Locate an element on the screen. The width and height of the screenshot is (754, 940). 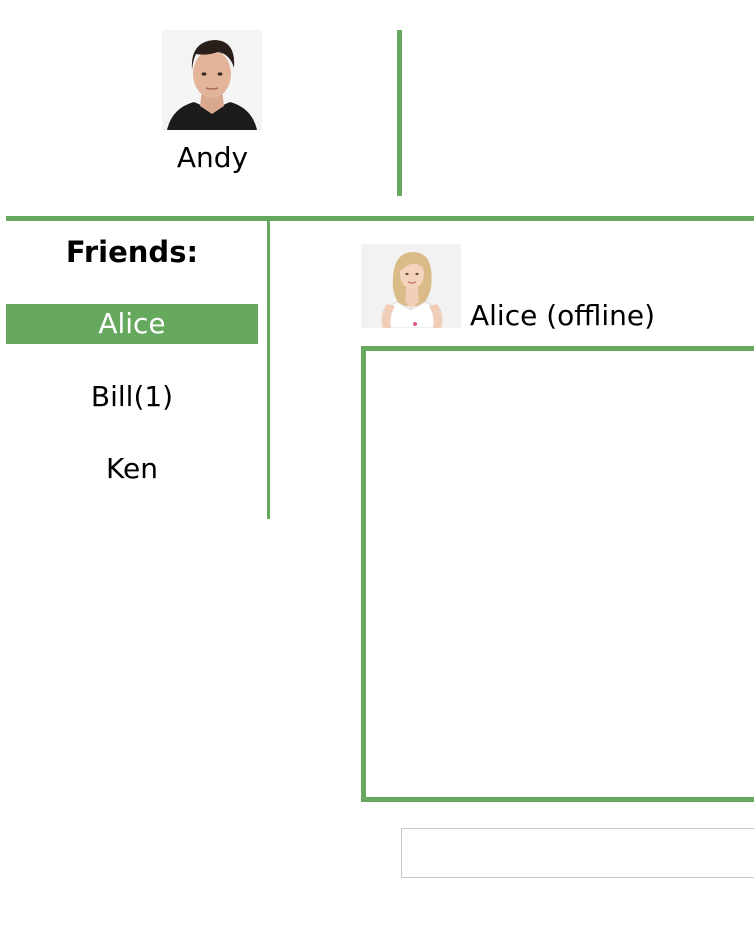
current-user-avatar is located at coordinates (212, 80).